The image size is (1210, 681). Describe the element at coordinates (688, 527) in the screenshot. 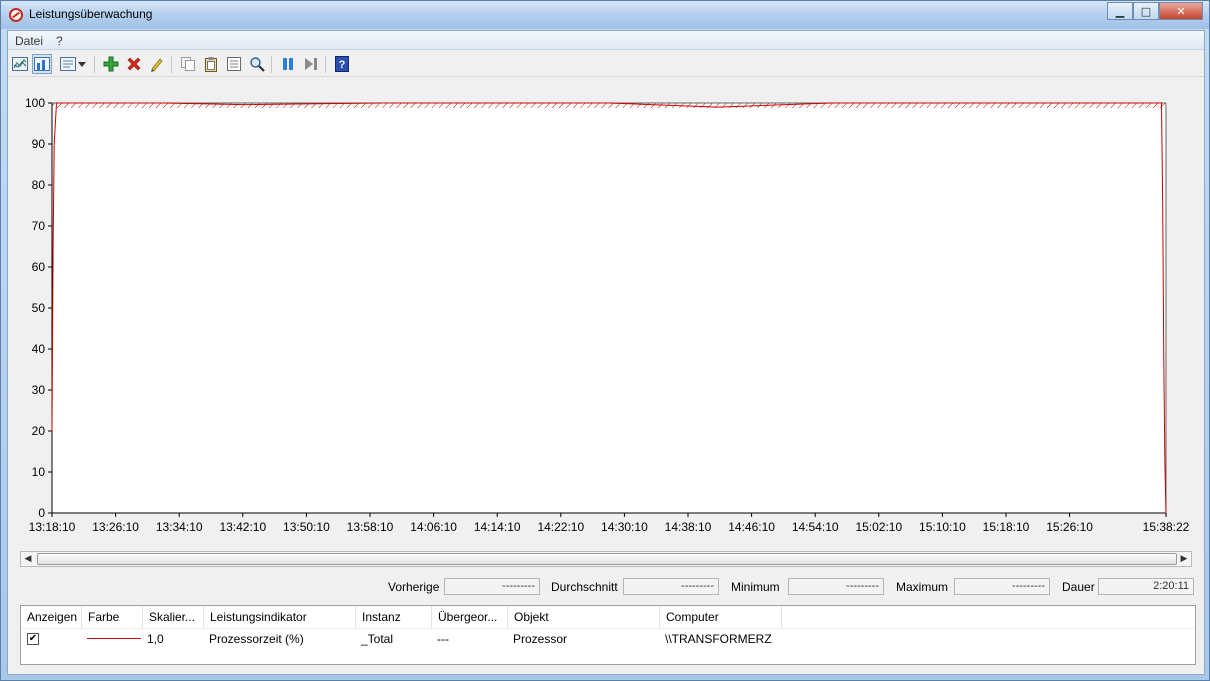

I see `x-tick-label: 14:38:10` at that location.